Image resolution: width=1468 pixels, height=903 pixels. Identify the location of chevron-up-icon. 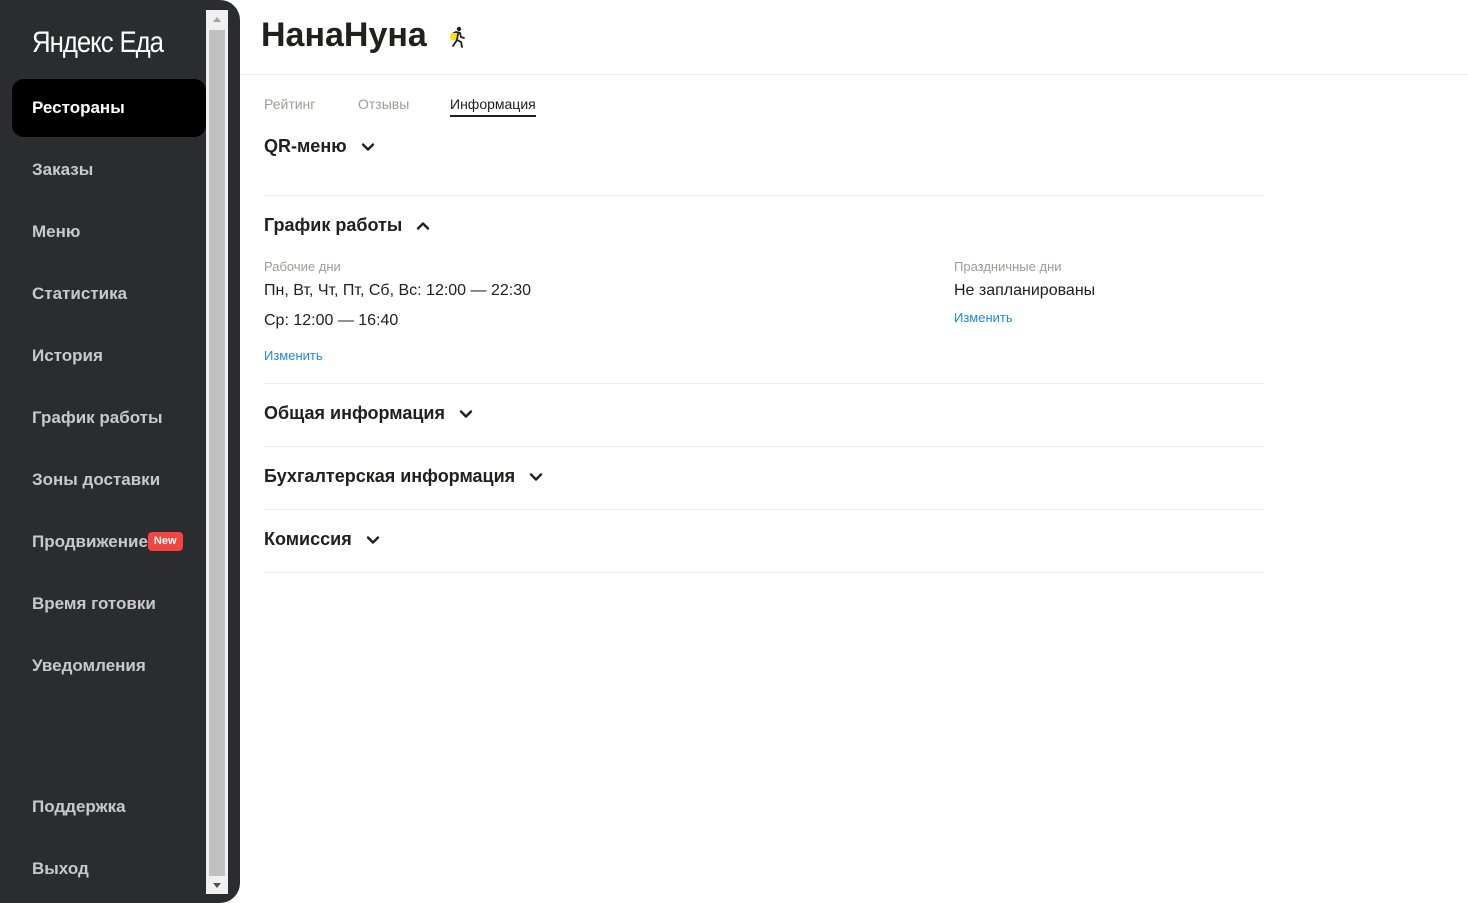
(423, 225).